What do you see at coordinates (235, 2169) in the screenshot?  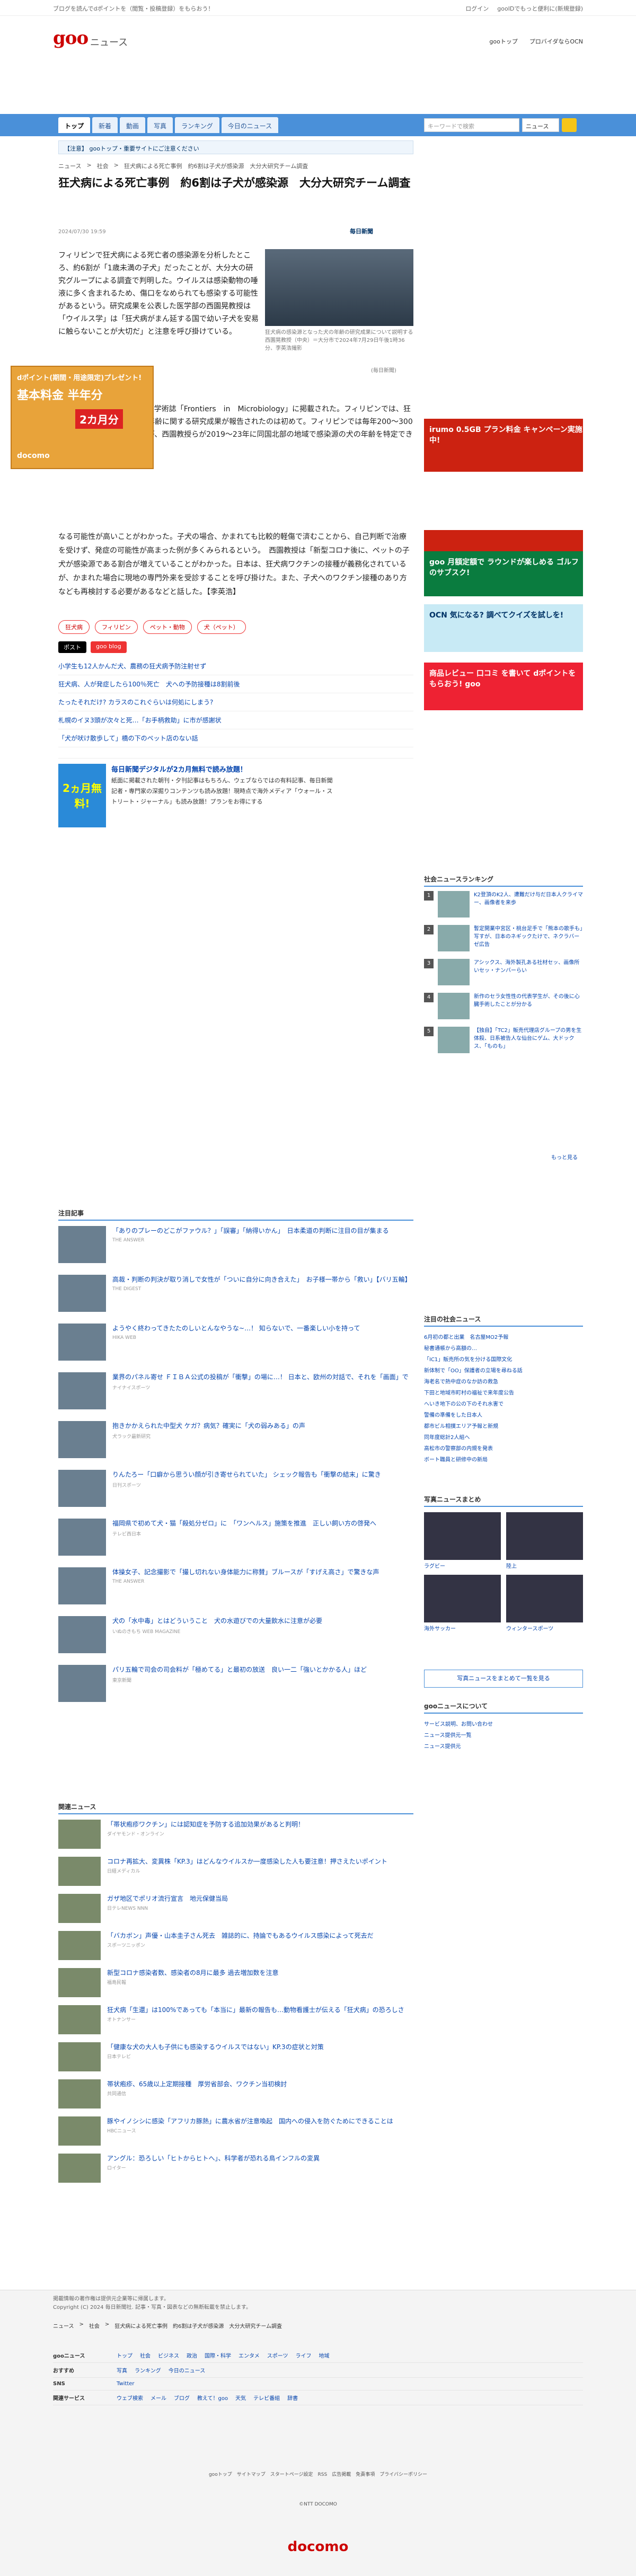 I see `related-item: アングル：恐ろしい「ヒトからヒトへ」、科学者が恐れる鳥インフルの変異 ロイター` at bounding box center [235, 2169].